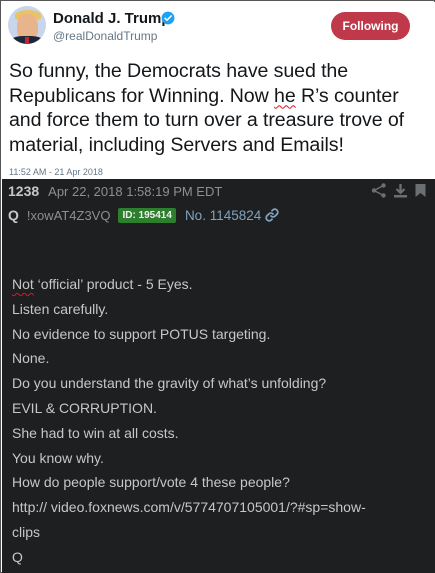 This screenshot has height=573, width=435. What do you see at coordinates (135, 191) in the screenshot?
I see `post-date: Apr 22, 2018 1:58:19 PM EDT` at bounding box center [135, 191].